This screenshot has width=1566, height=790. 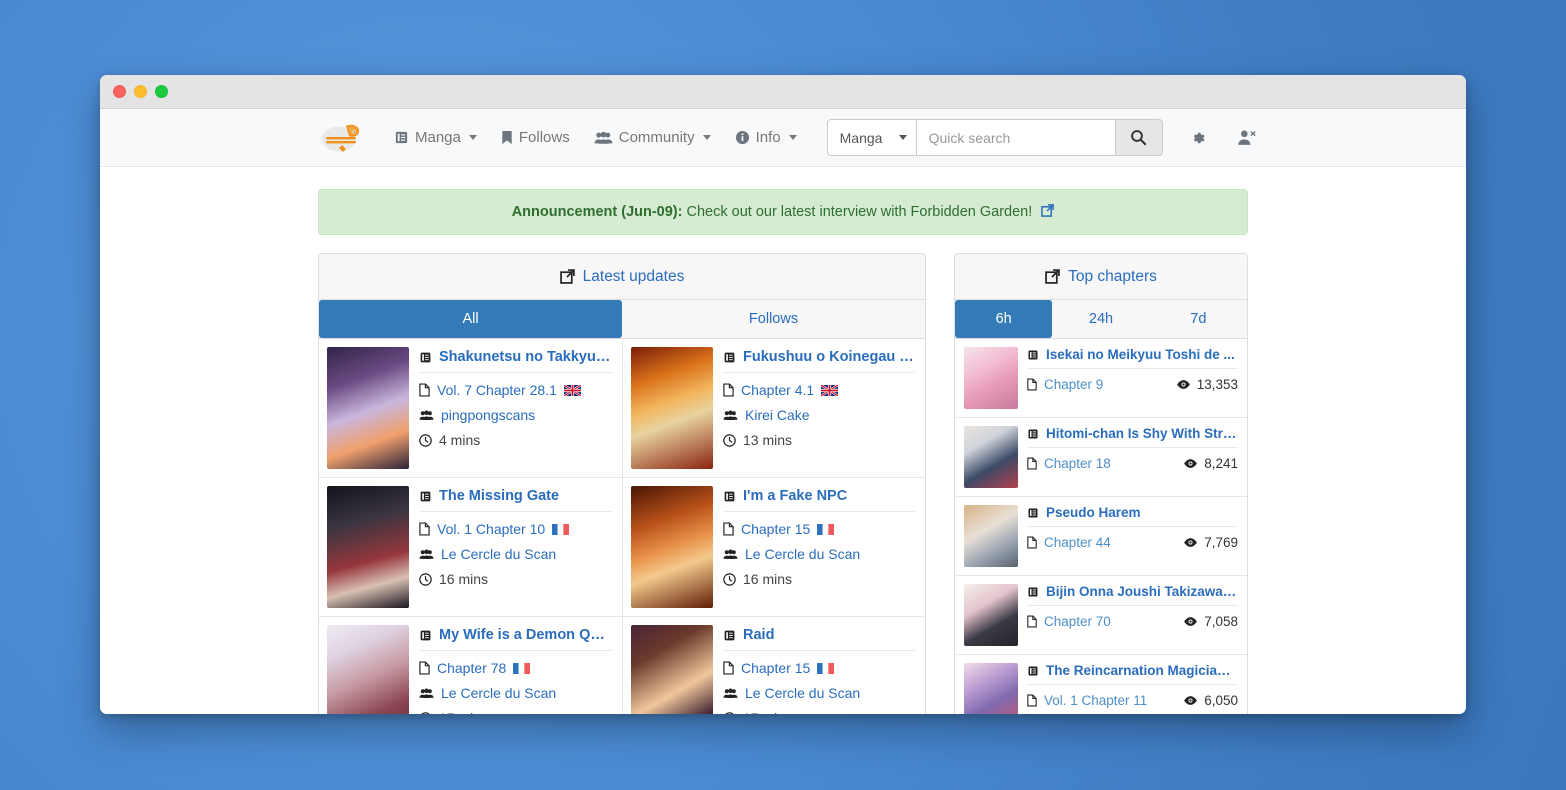 What do you see at coordinates (515, 415) in the screenshot?
I see `group-line: pingpongscans` at bounding box center [515, 415].